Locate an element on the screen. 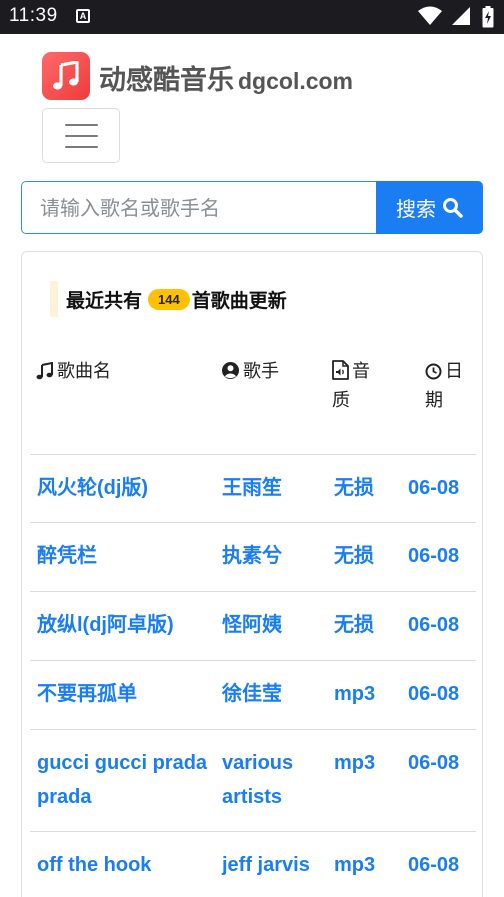 This screenshot has height=897, width=504. table-row: 放纵l(dj阿卓版) 怪阿姨 无损 06-08 is located at coordinates (253, 625).